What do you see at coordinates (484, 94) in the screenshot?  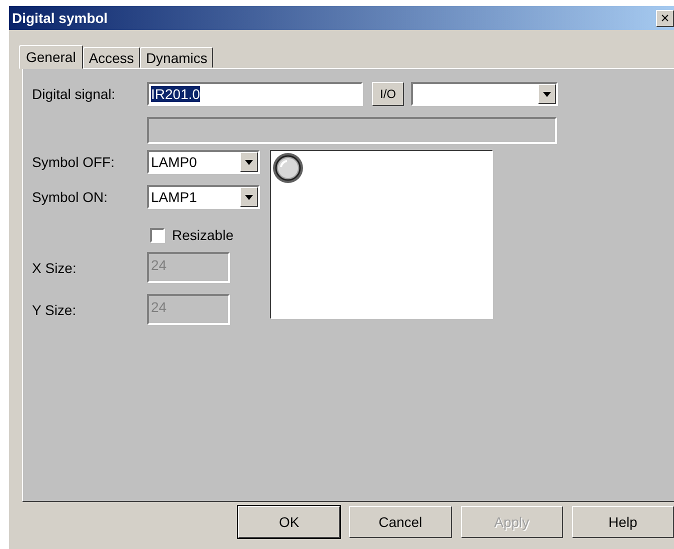 I see `dropdown-field` at bounding box center [484, 94].